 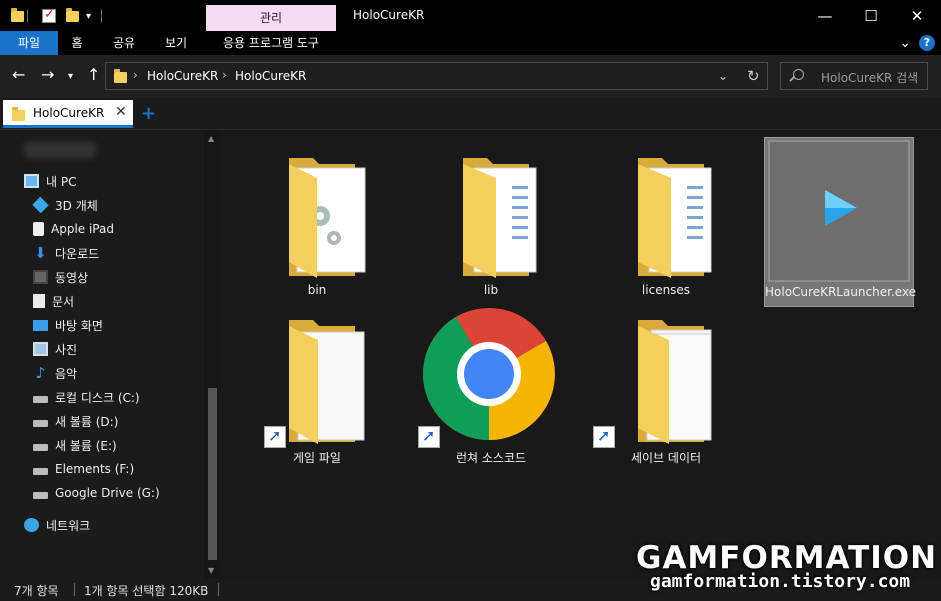 I want to click on properties-check-icon, so click(x=49, y=16).